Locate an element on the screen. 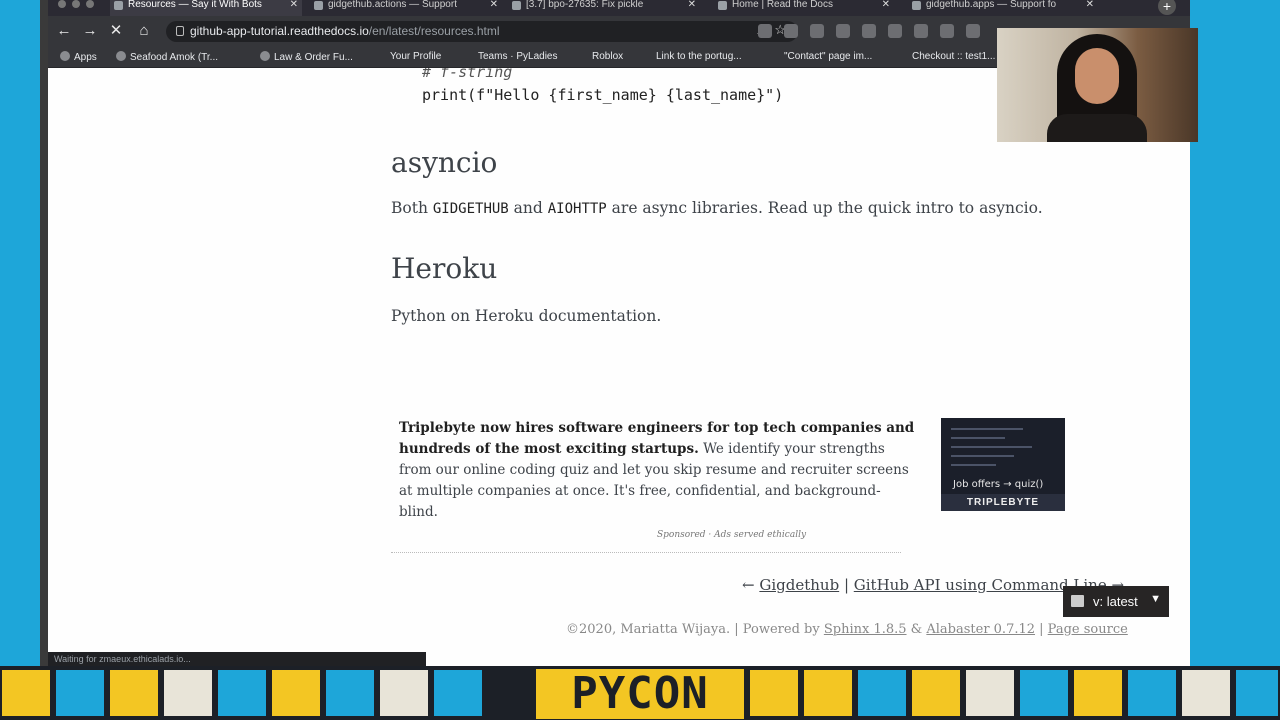  pycon-title: PYCON 2020 is located at coordinates (640, 694).